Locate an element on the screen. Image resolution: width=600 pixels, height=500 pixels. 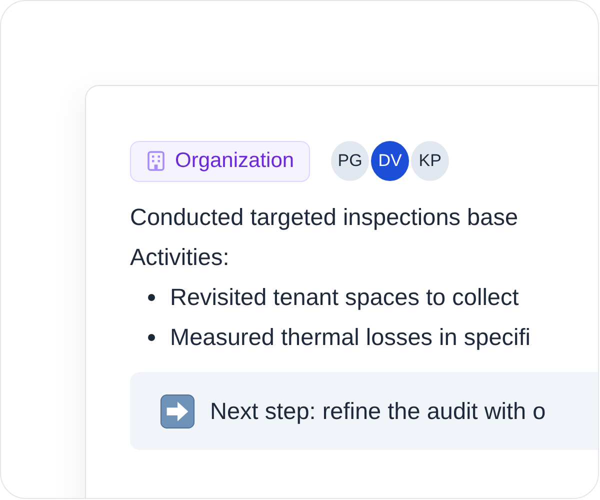
activity-item: Measured thermal losses in specifi is located at coordinates (350, 337).